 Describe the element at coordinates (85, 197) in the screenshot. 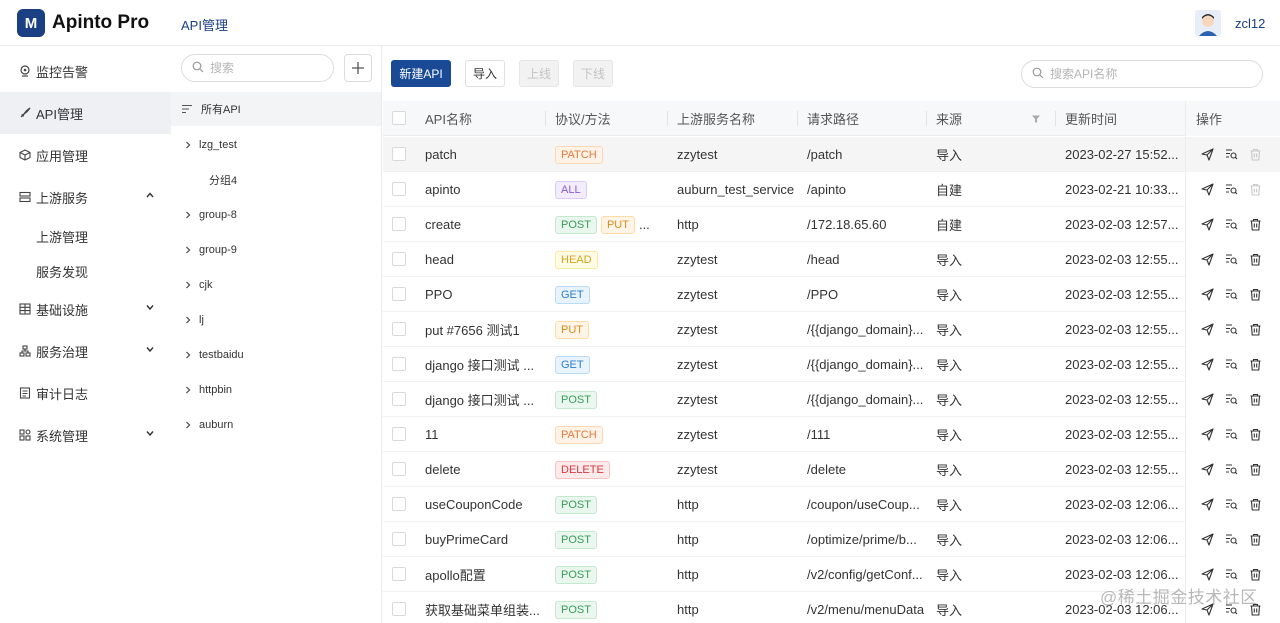

I see `sidebar-item-upstream: 上游服务` at that location.